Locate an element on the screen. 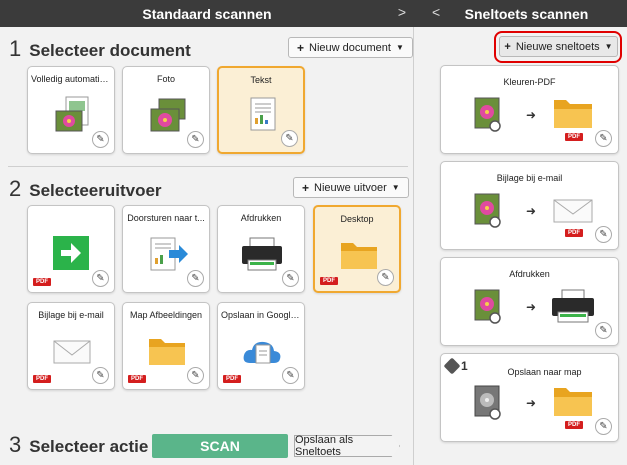 Image resolution: width=627 pixels, height=465 pixels. shortcut-card-print: Afdrukken ➜ ✎ is located at coordinates (529, 301).